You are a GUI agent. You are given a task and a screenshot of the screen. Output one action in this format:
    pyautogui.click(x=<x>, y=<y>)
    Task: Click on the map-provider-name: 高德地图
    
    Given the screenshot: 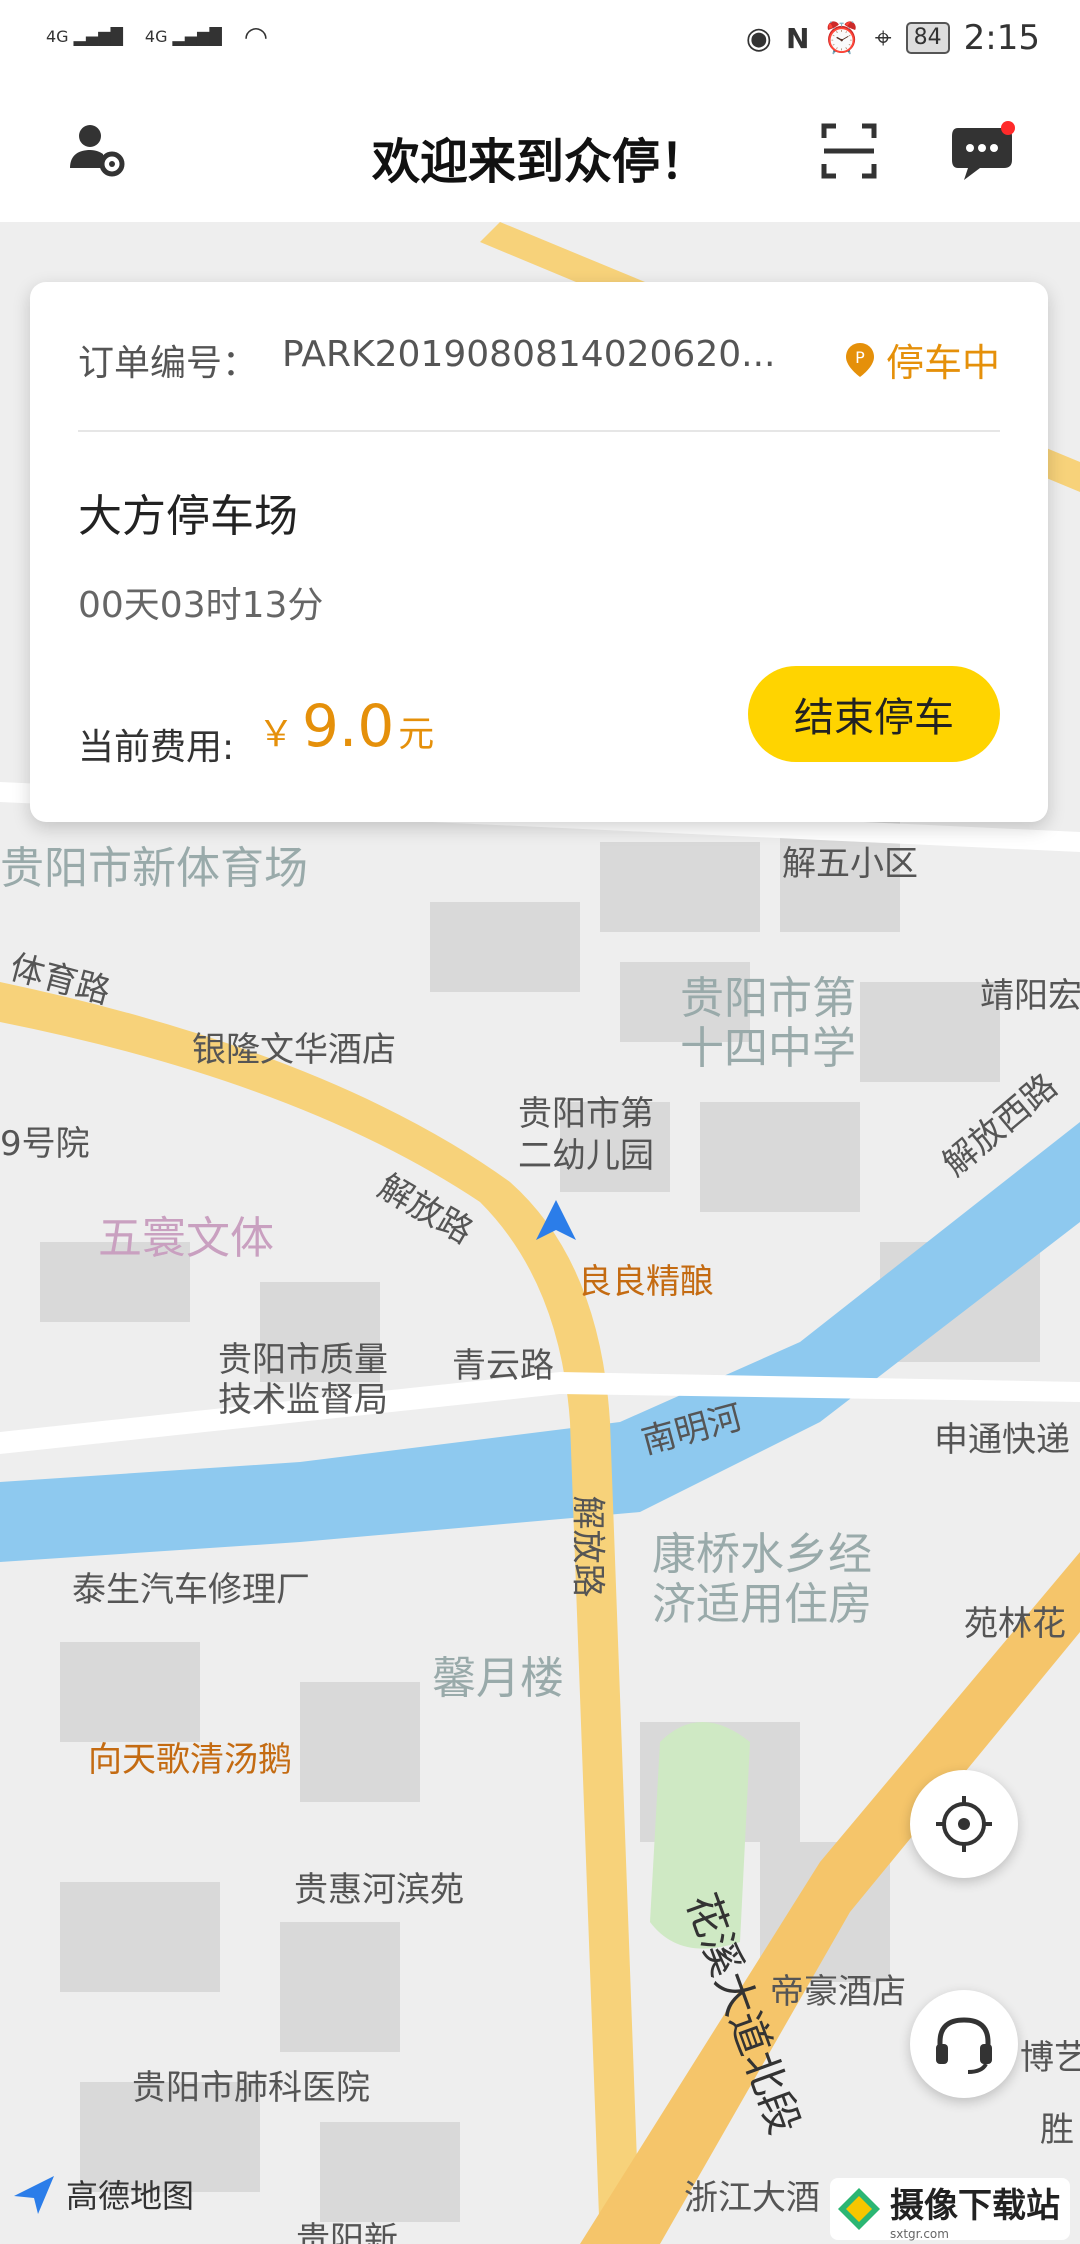 What is the action you would take?
    pyautogui.click(x=130, y=2196)
    